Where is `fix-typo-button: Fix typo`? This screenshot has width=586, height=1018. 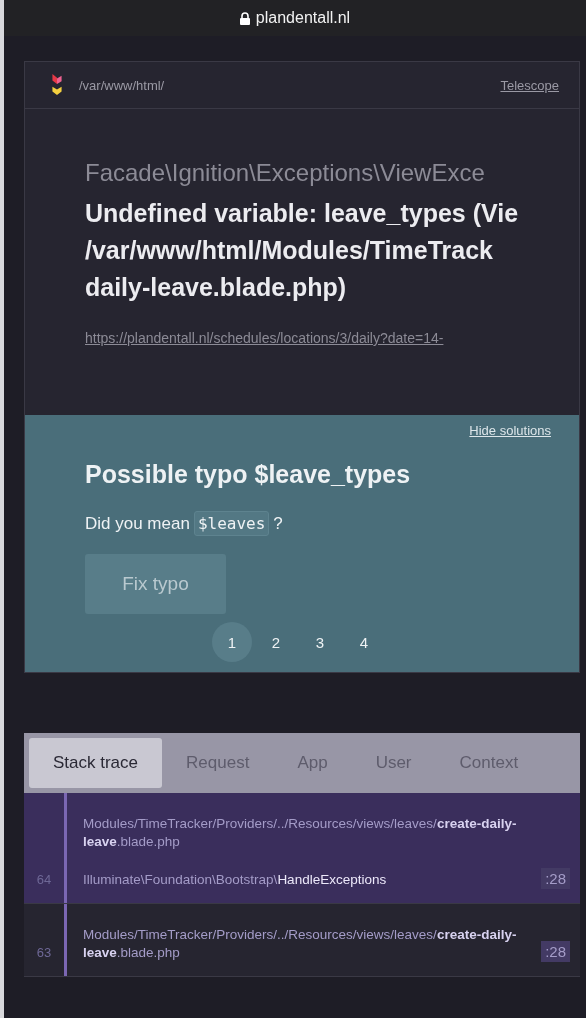 fix-typo-button: Fix typo is located at coordinates (155, 584).